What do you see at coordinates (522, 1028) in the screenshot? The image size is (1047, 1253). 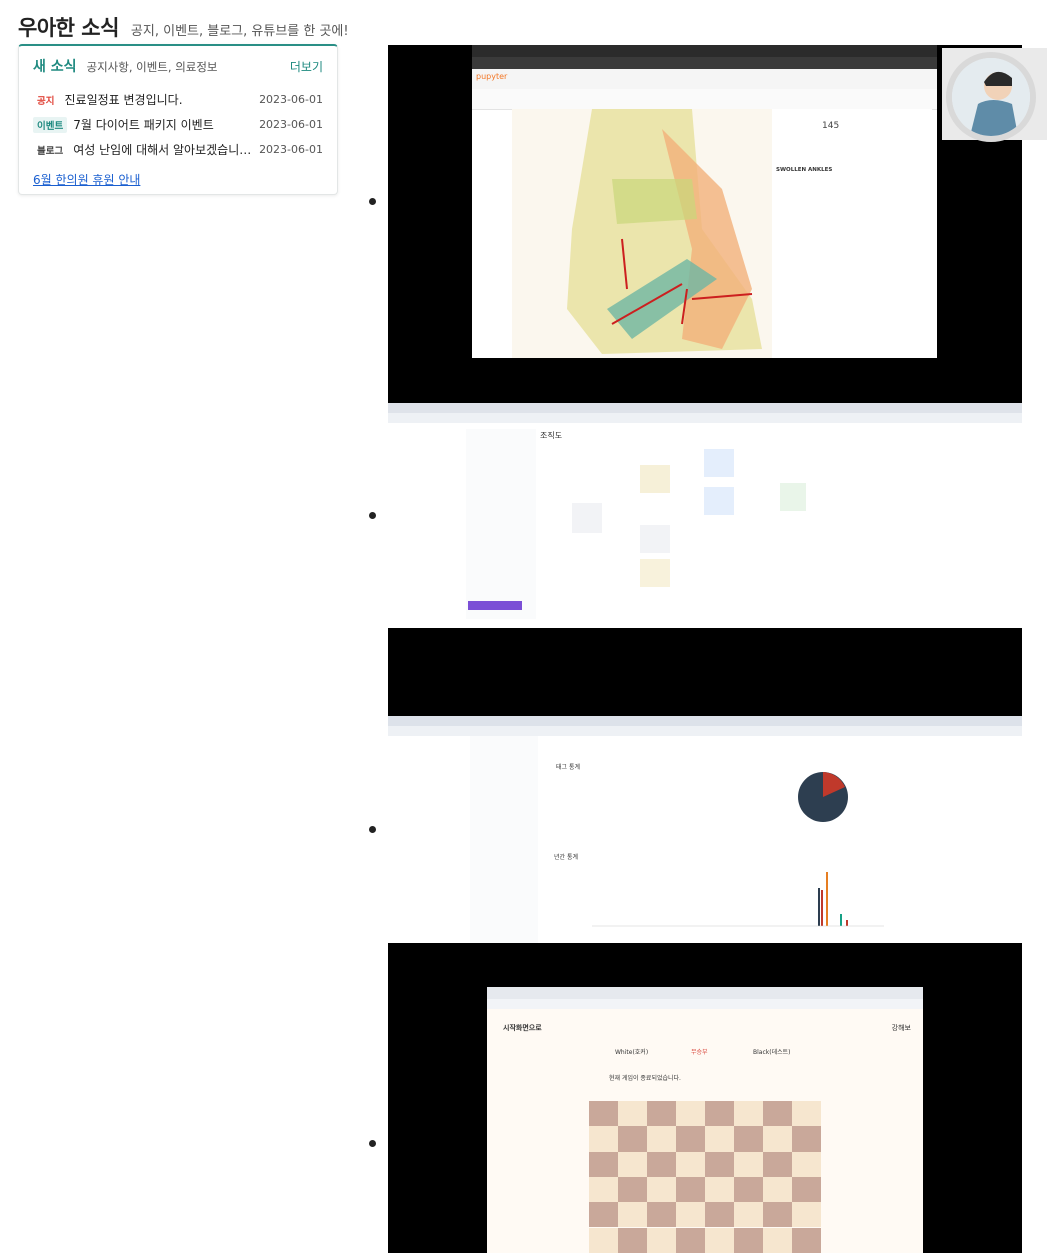 I see `back-to-start-button: 시작화면으로` at bounding box center [522, 1028].